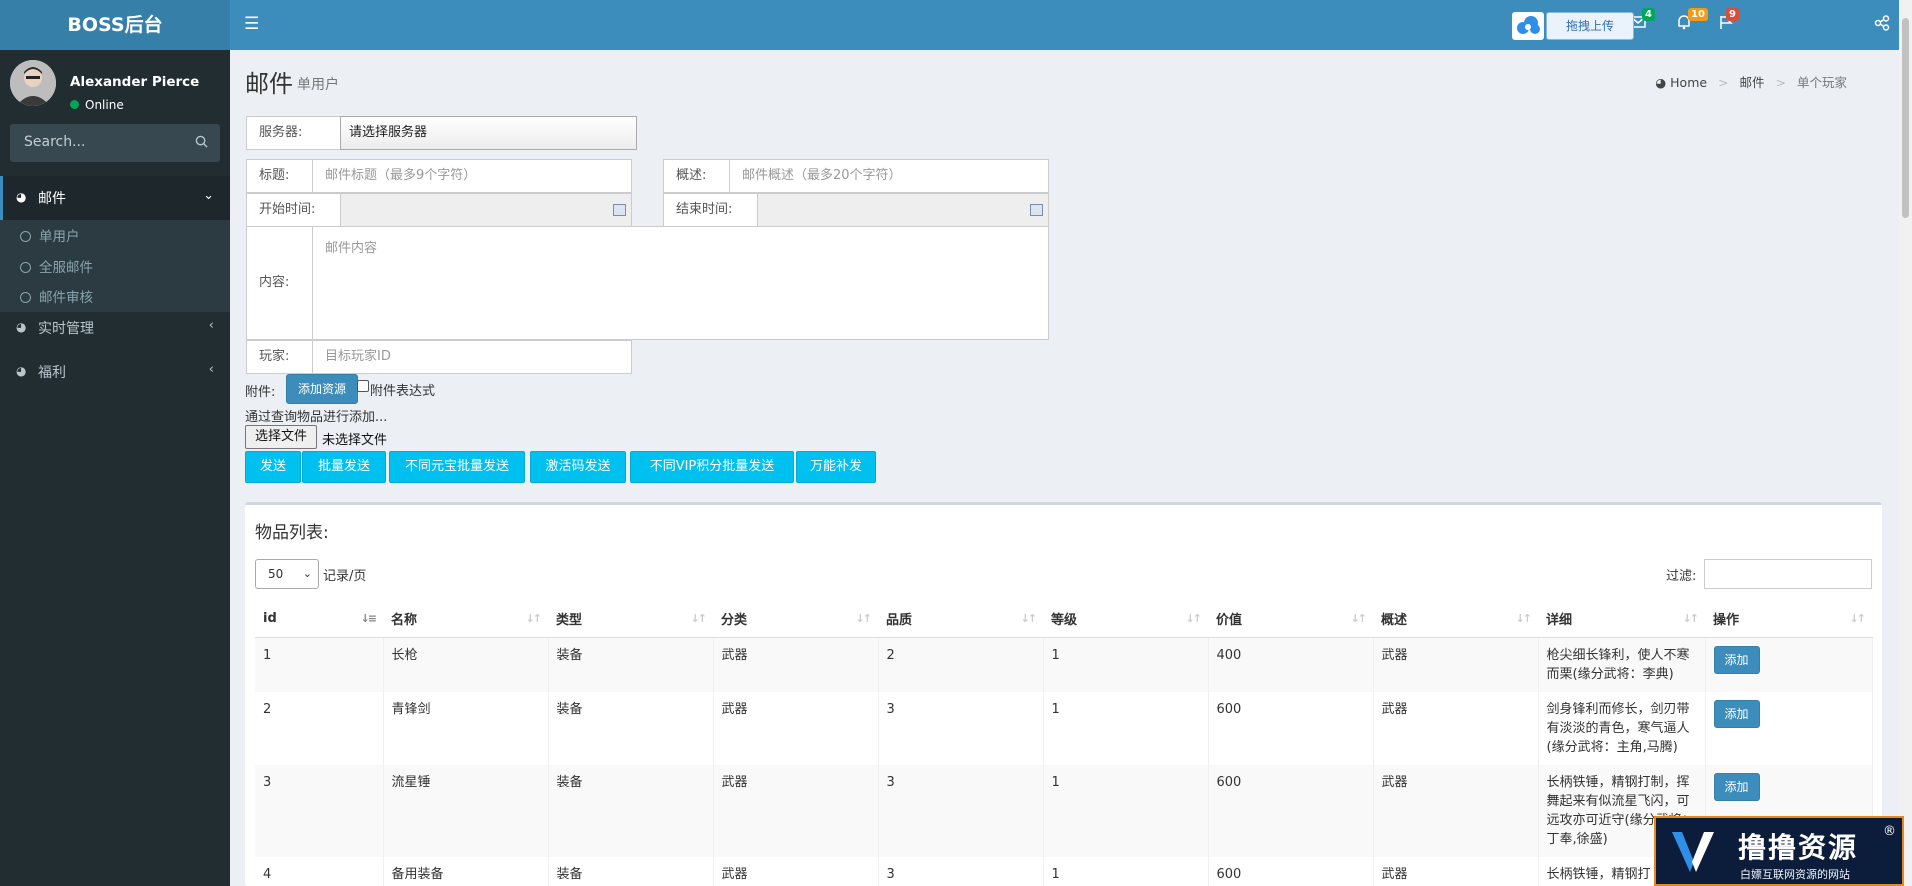 The image size is (1912, 886). I want to click on add-resource-button: 添加资源, so click(322, 389).